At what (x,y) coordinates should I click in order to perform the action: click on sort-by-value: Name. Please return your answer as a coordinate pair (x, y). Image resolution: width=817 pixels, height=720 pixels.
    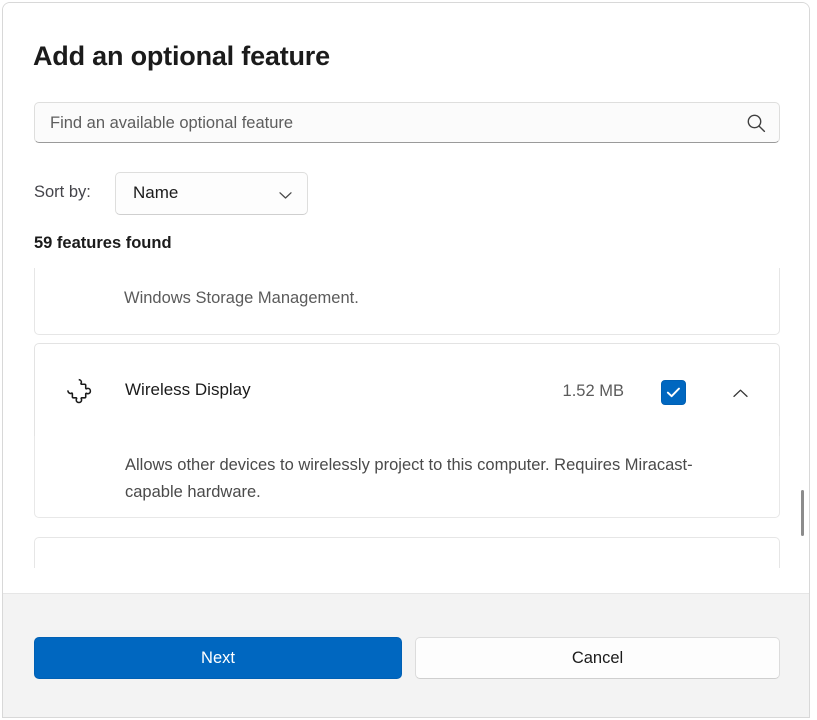
    Looking at the image, I should click on (156, 192).